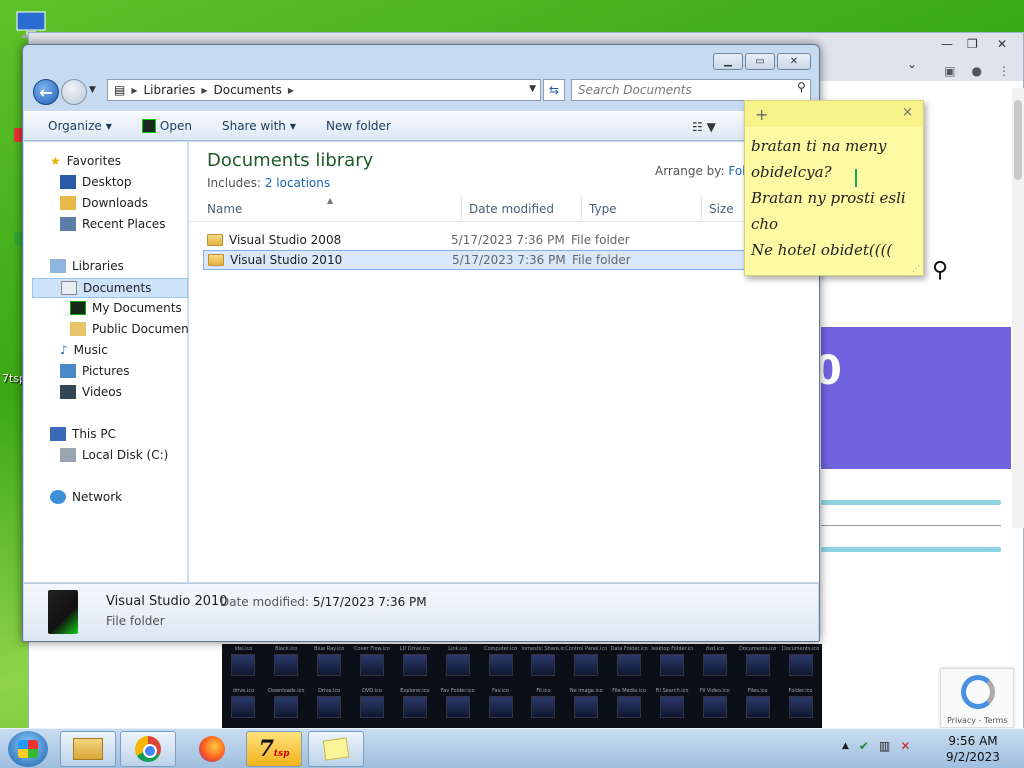 The width and height of the screenshot is (1024, 768). Describe the element at coordinates (243, 707) in the screenshot. I see `gallery-icon-tile: drive.ico` at that location.